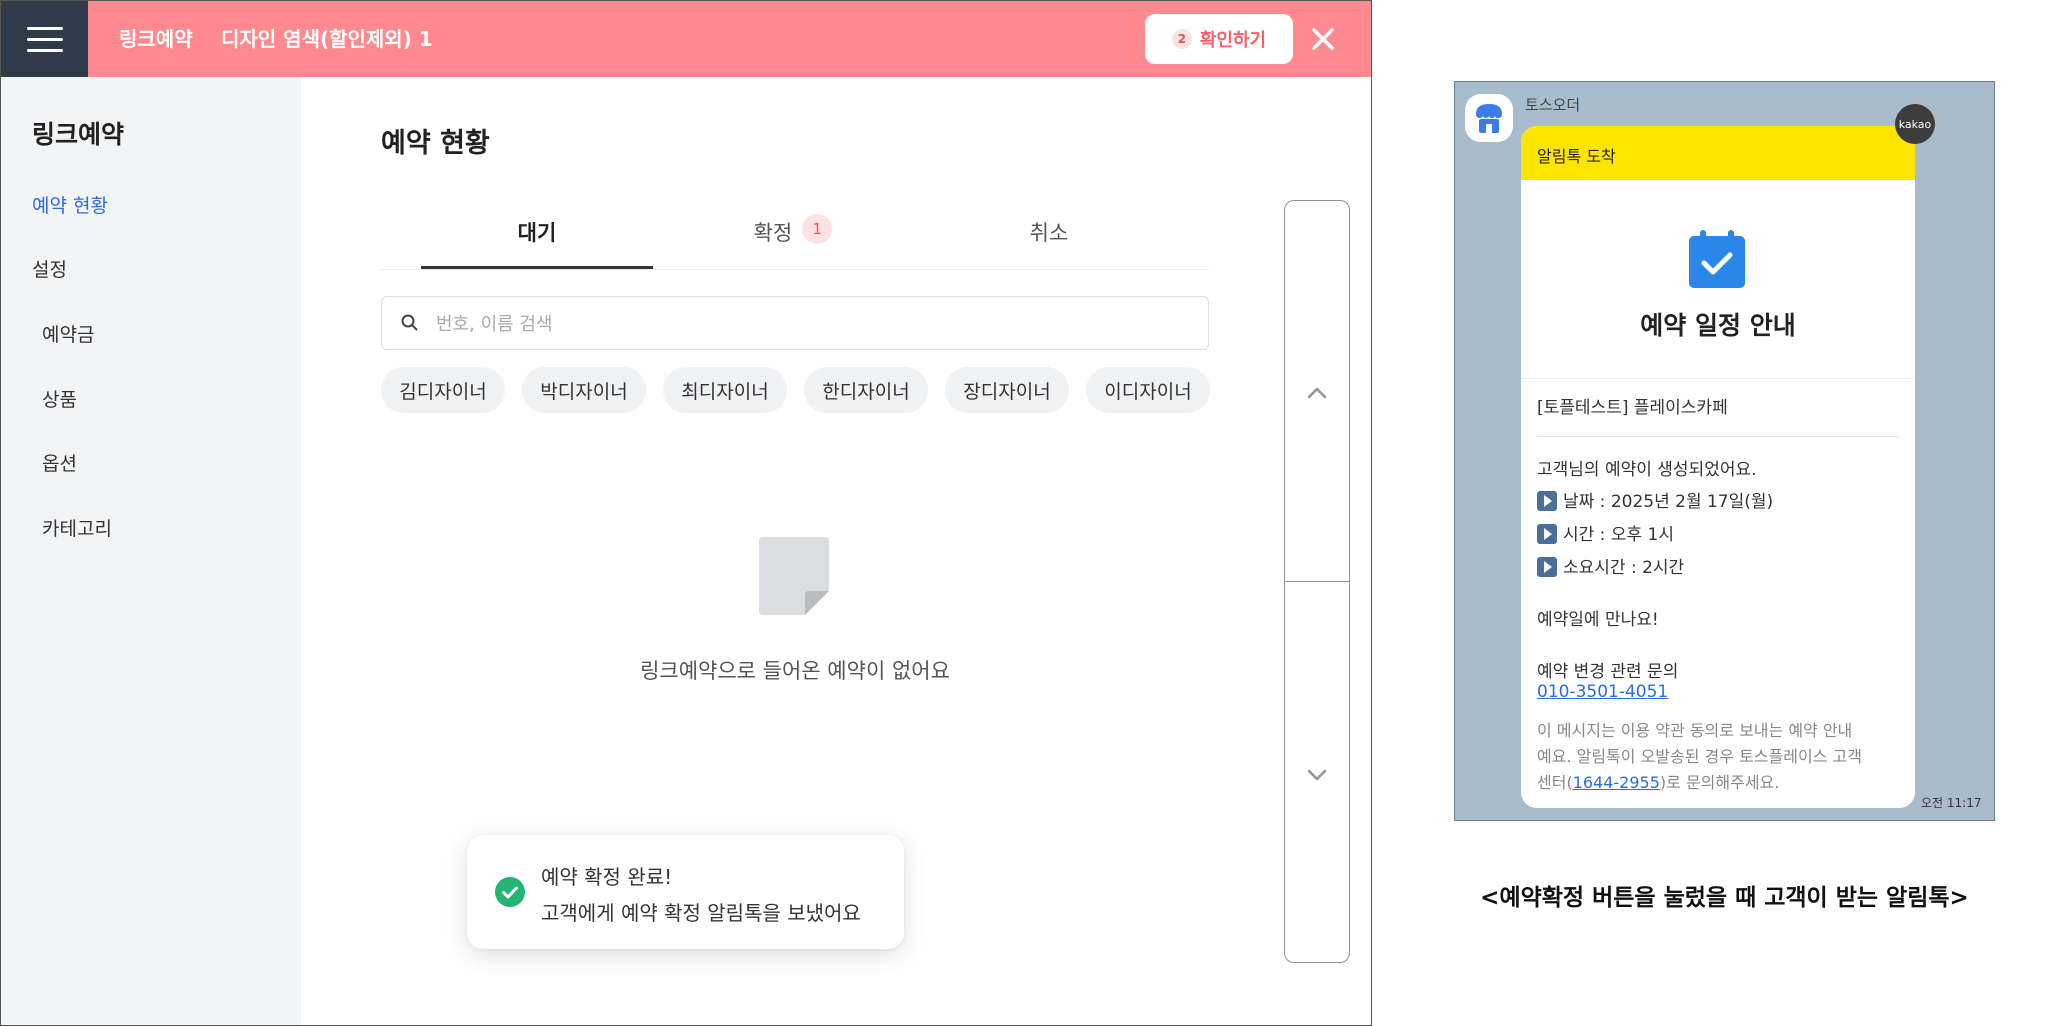 The height and width of the screenshot is (1026, 2048). Describe the element at coordinates (1317, 393) in the screenshot. I see `chevron-up-icon` at that location.